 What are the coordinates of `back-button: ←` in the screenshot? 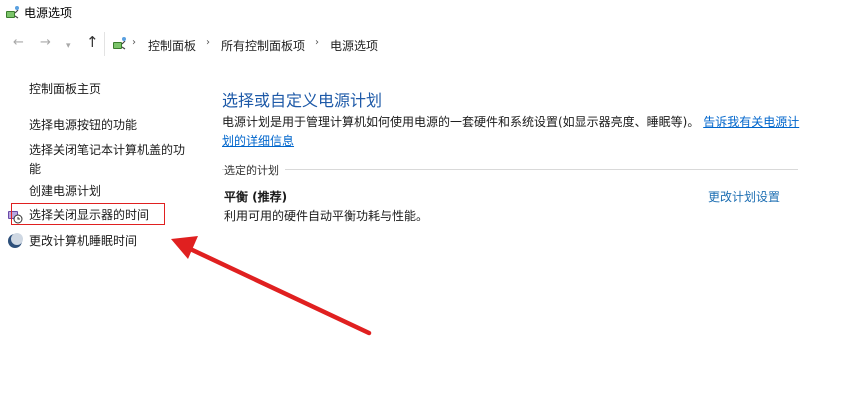 It's located at (18, 43).